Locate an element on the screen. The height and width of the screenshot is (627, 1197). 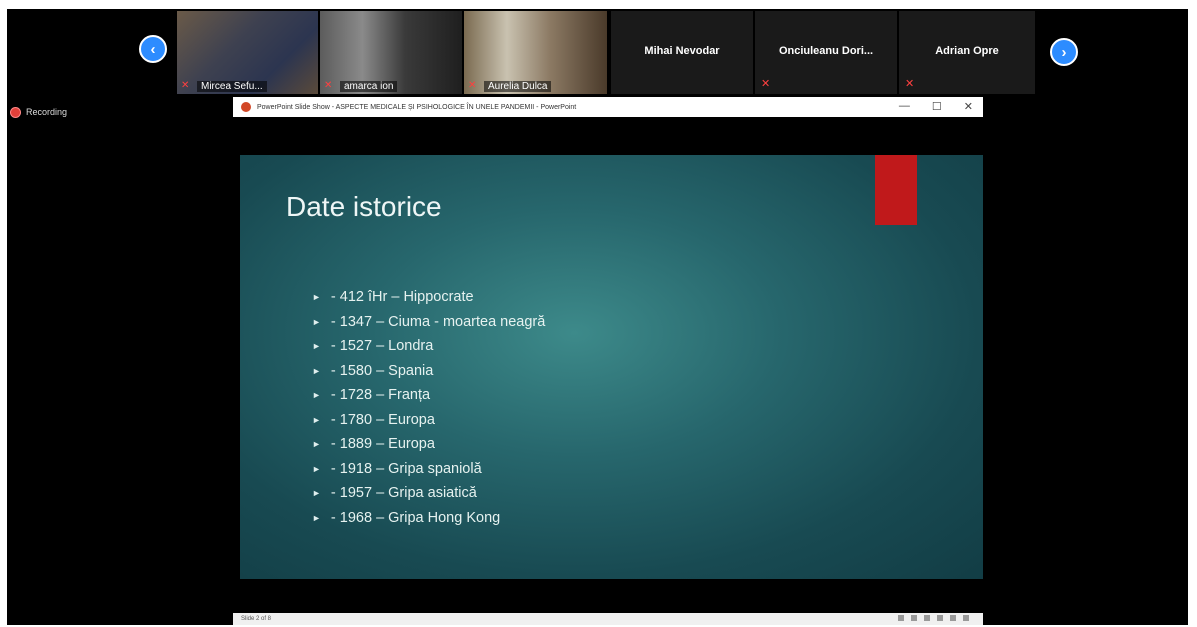
bullet-item: ► - 1347 – Ciuma - moartea neagră is located at coordinates (429, 321).